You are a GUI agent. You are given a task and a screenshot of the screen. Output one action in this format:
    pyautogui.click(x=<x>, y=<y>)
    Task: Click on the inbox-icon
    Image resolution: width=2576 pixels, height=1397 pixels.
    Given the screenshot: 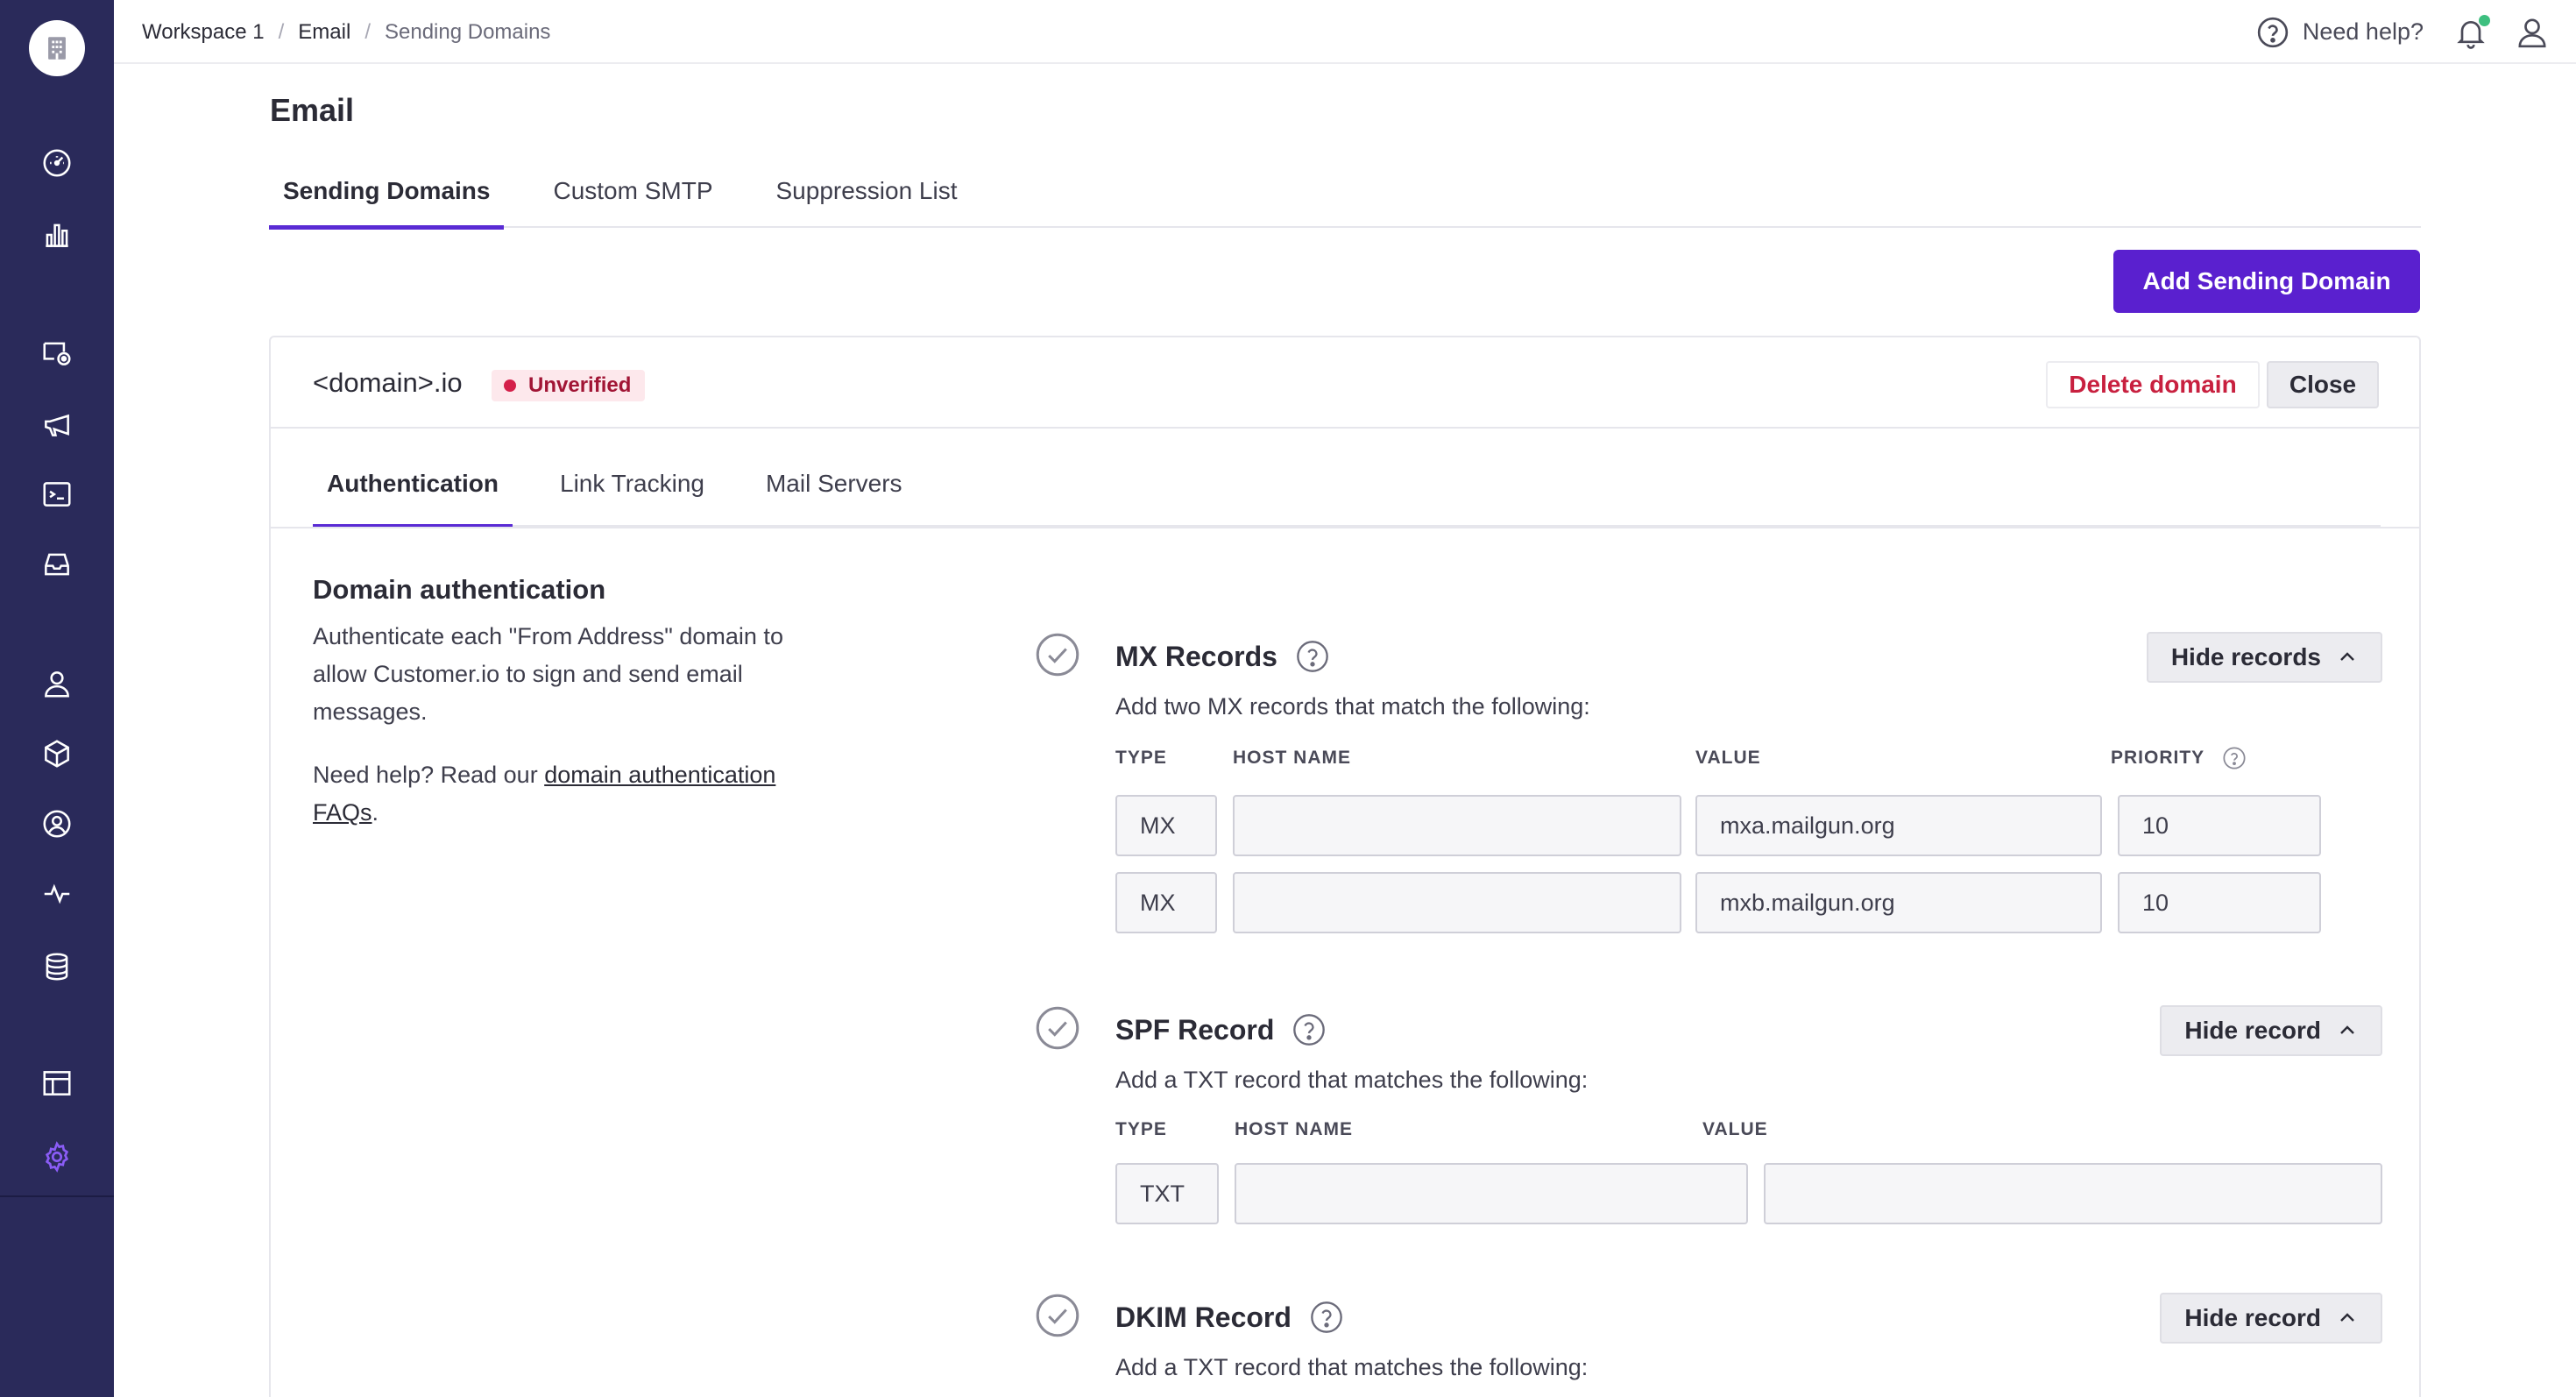 What is the action you would take?
    pyautogui.click(x=57, y=565)
    